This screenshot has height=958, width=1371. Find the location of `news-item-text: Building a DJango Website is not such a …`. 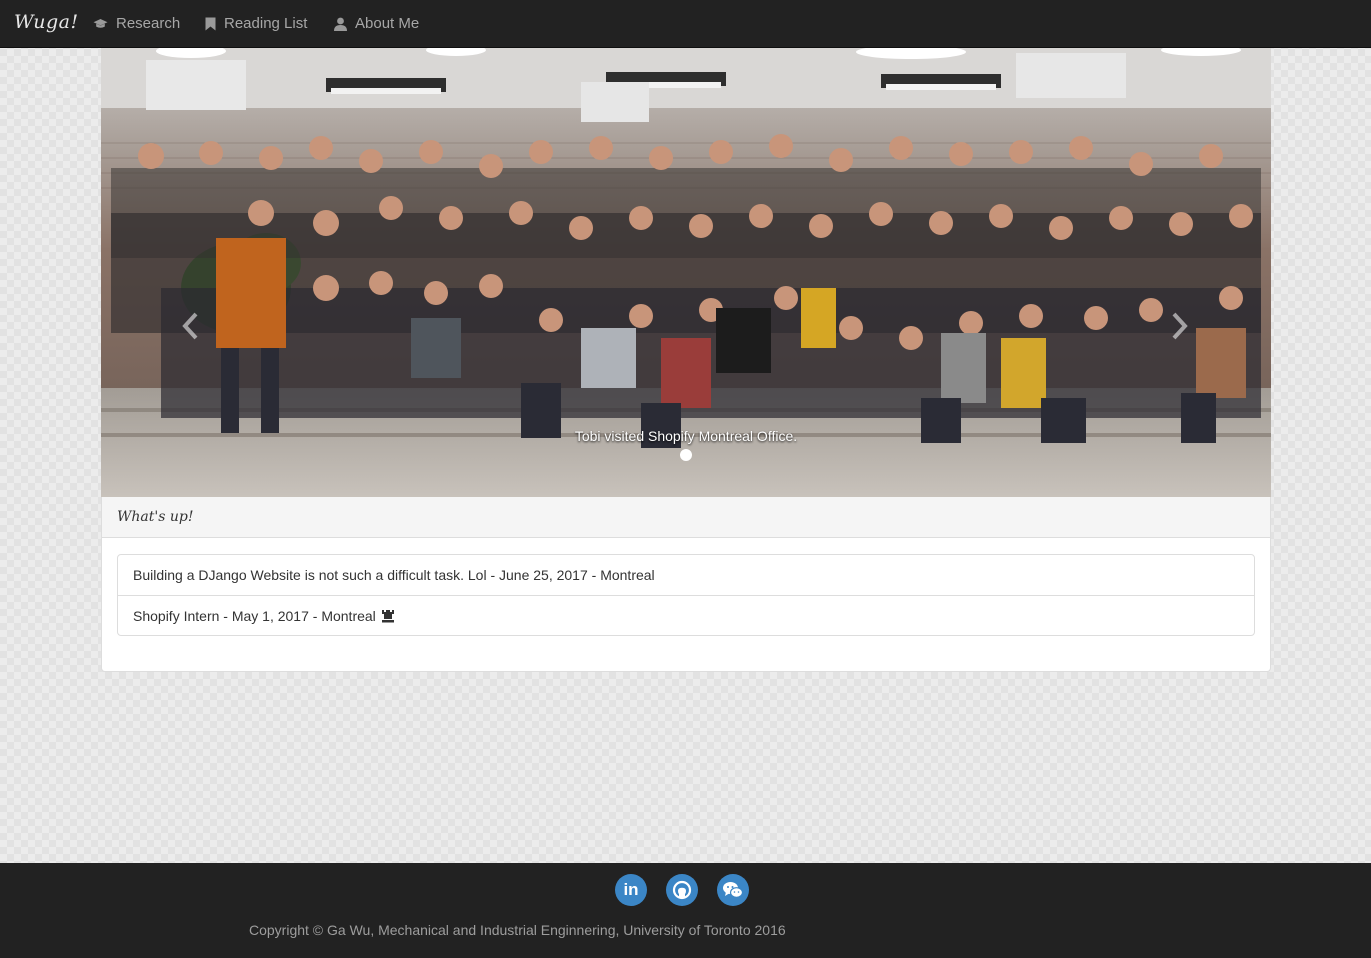

news-item-text: Building a DJango Website is not such a … is located at coordinates (394, 575).